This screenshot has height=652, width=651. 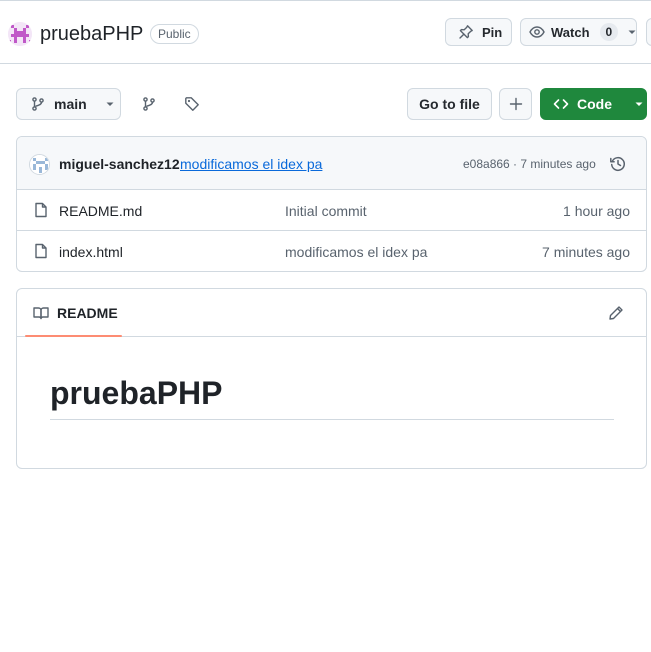 What do you see at coordinates (119, 164) in the screenshot?
I see `commit-author: miguel-sanchez12` at bounding box center [119, 164].